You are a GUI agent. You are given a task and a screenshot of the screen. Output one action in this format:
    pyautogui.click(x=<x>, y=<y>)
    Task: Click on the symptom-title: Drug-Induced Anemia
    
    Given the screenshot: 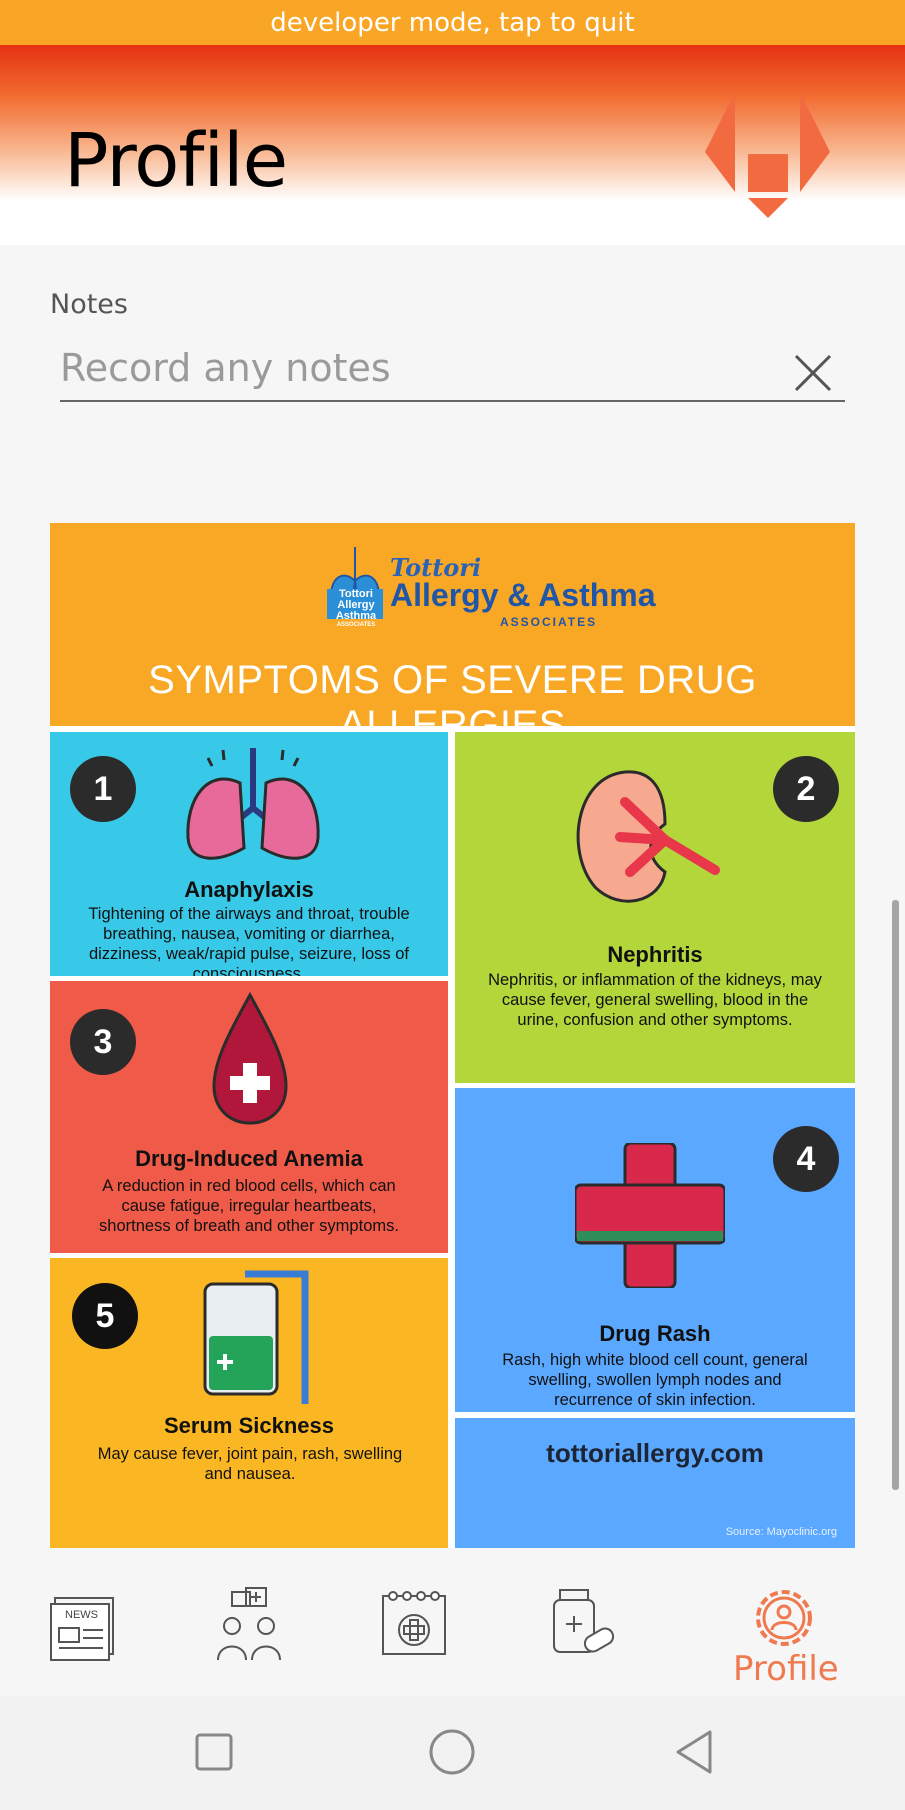 What is the action you would take?
    pyautogui.click(x=249, y=1158)
    